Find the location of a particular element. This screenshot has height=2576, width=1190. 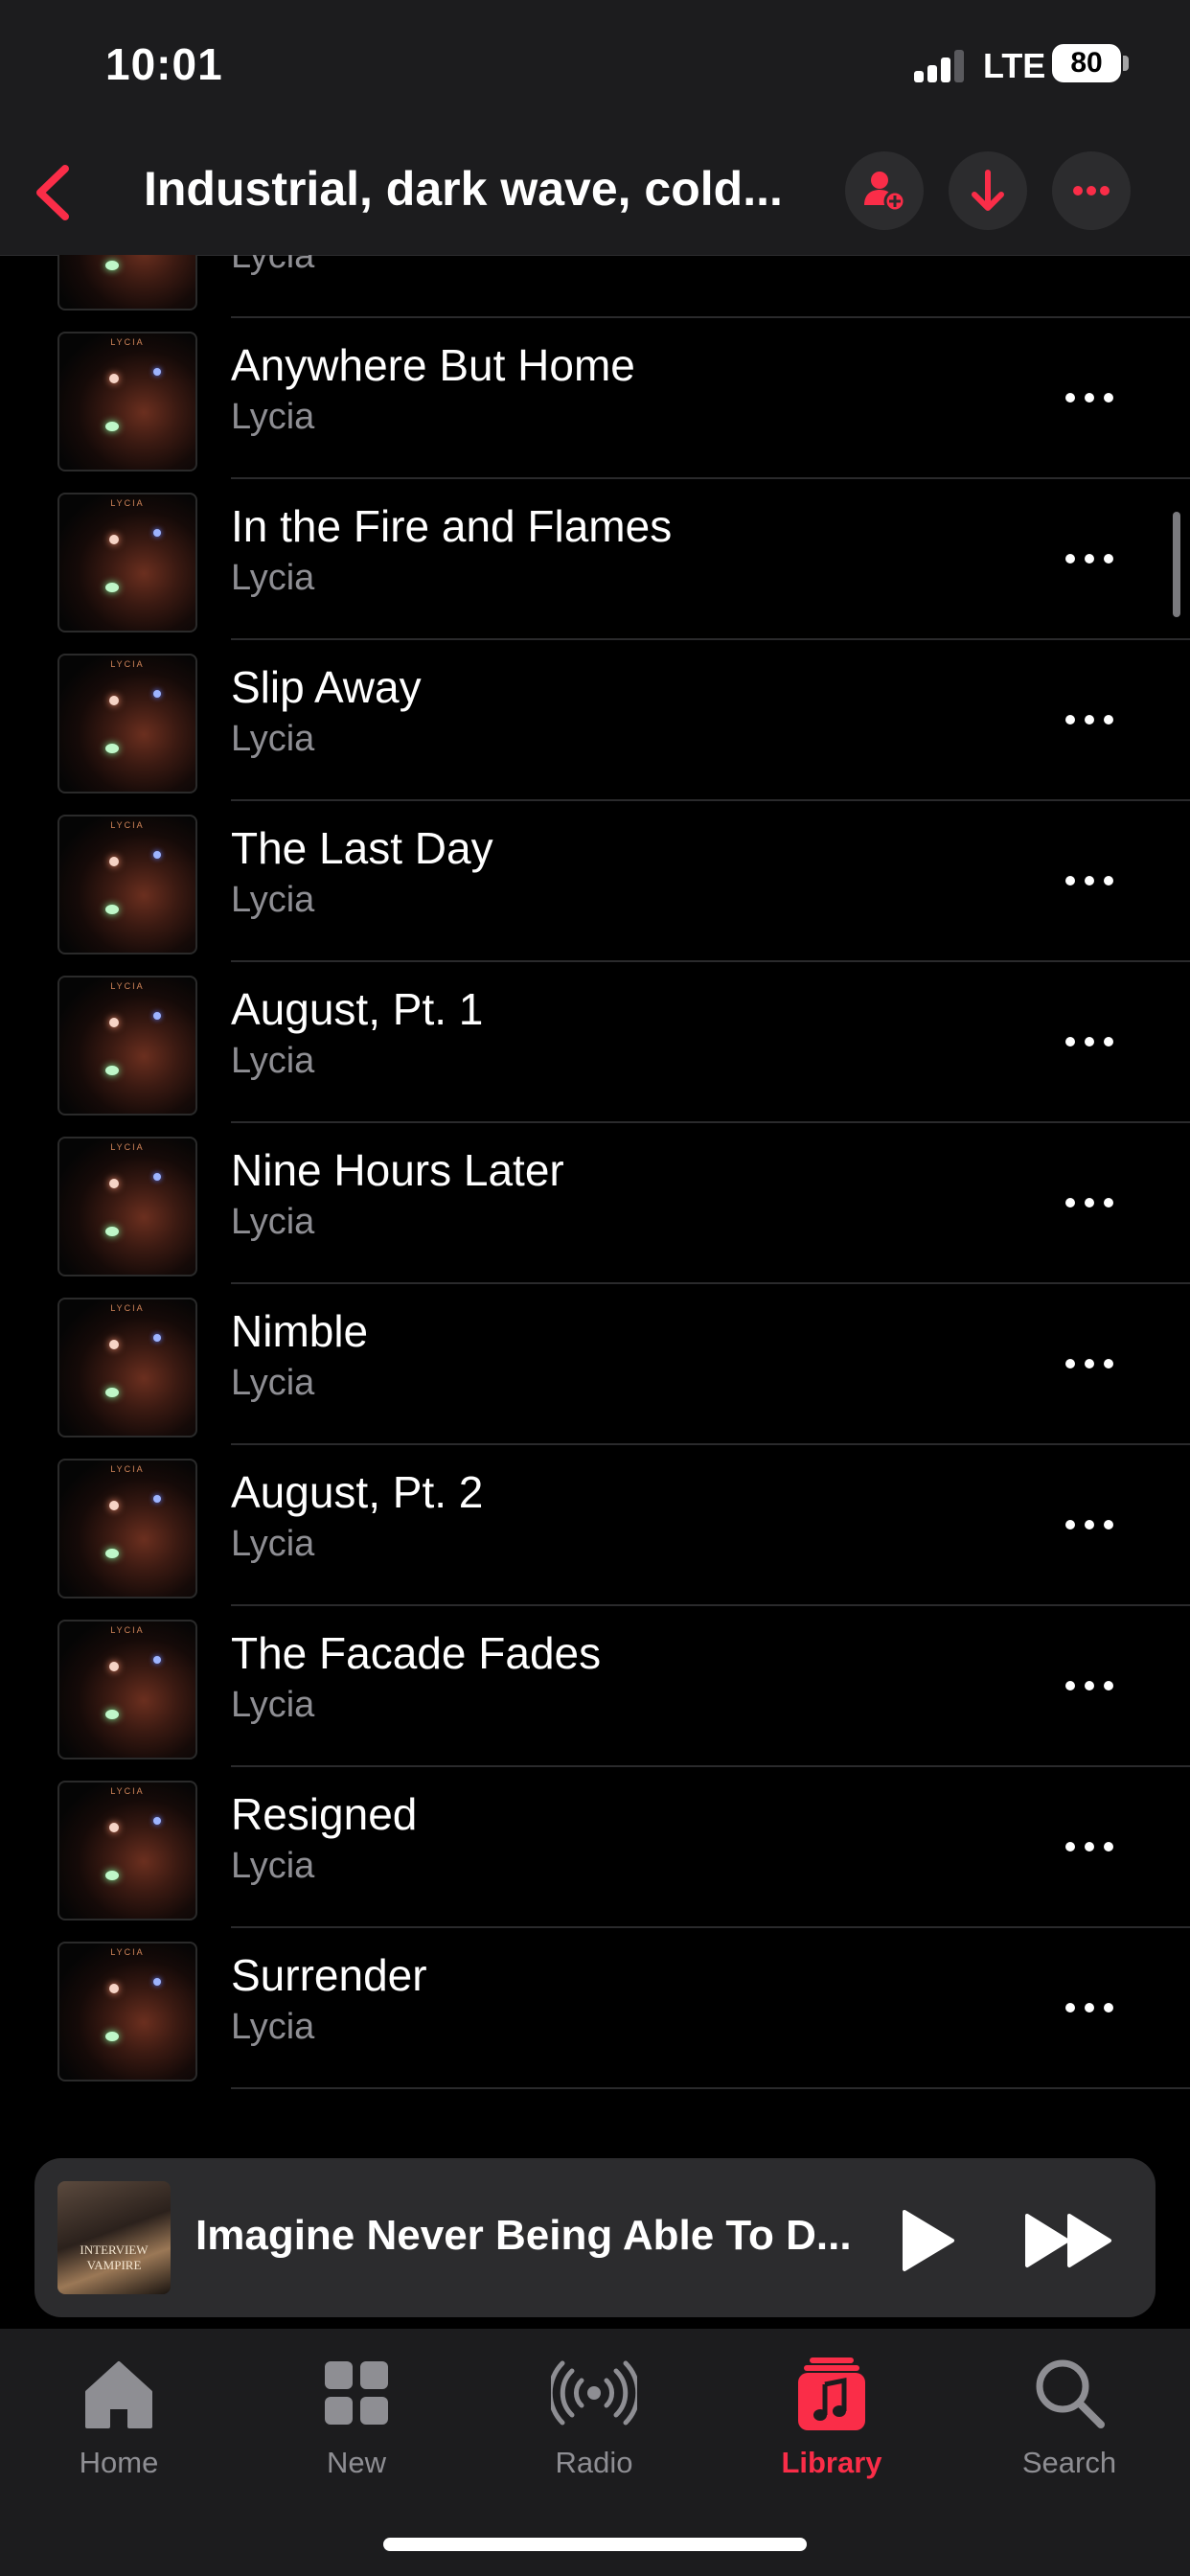

home-indicator is located at coordinates (595, 2544).